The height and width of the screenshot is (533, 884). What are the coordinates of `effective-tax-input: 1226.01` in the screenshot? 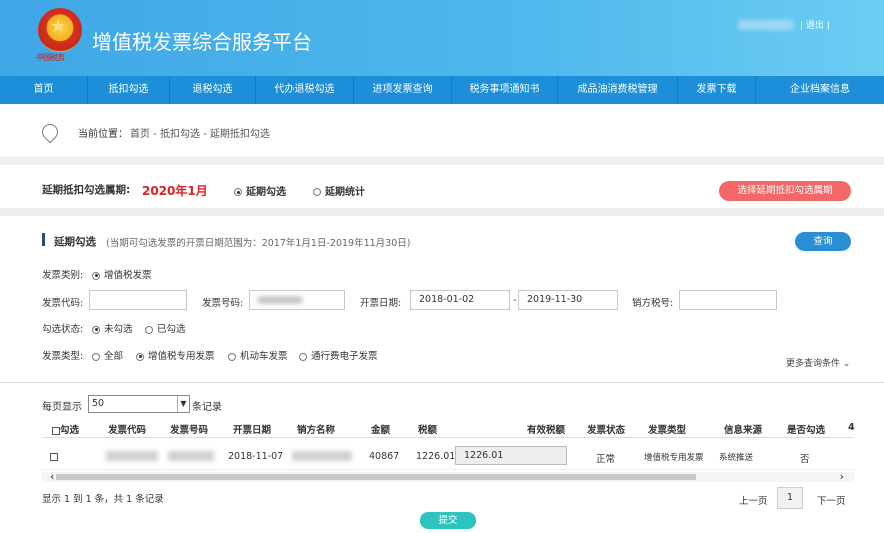 It's located at (511, 455).